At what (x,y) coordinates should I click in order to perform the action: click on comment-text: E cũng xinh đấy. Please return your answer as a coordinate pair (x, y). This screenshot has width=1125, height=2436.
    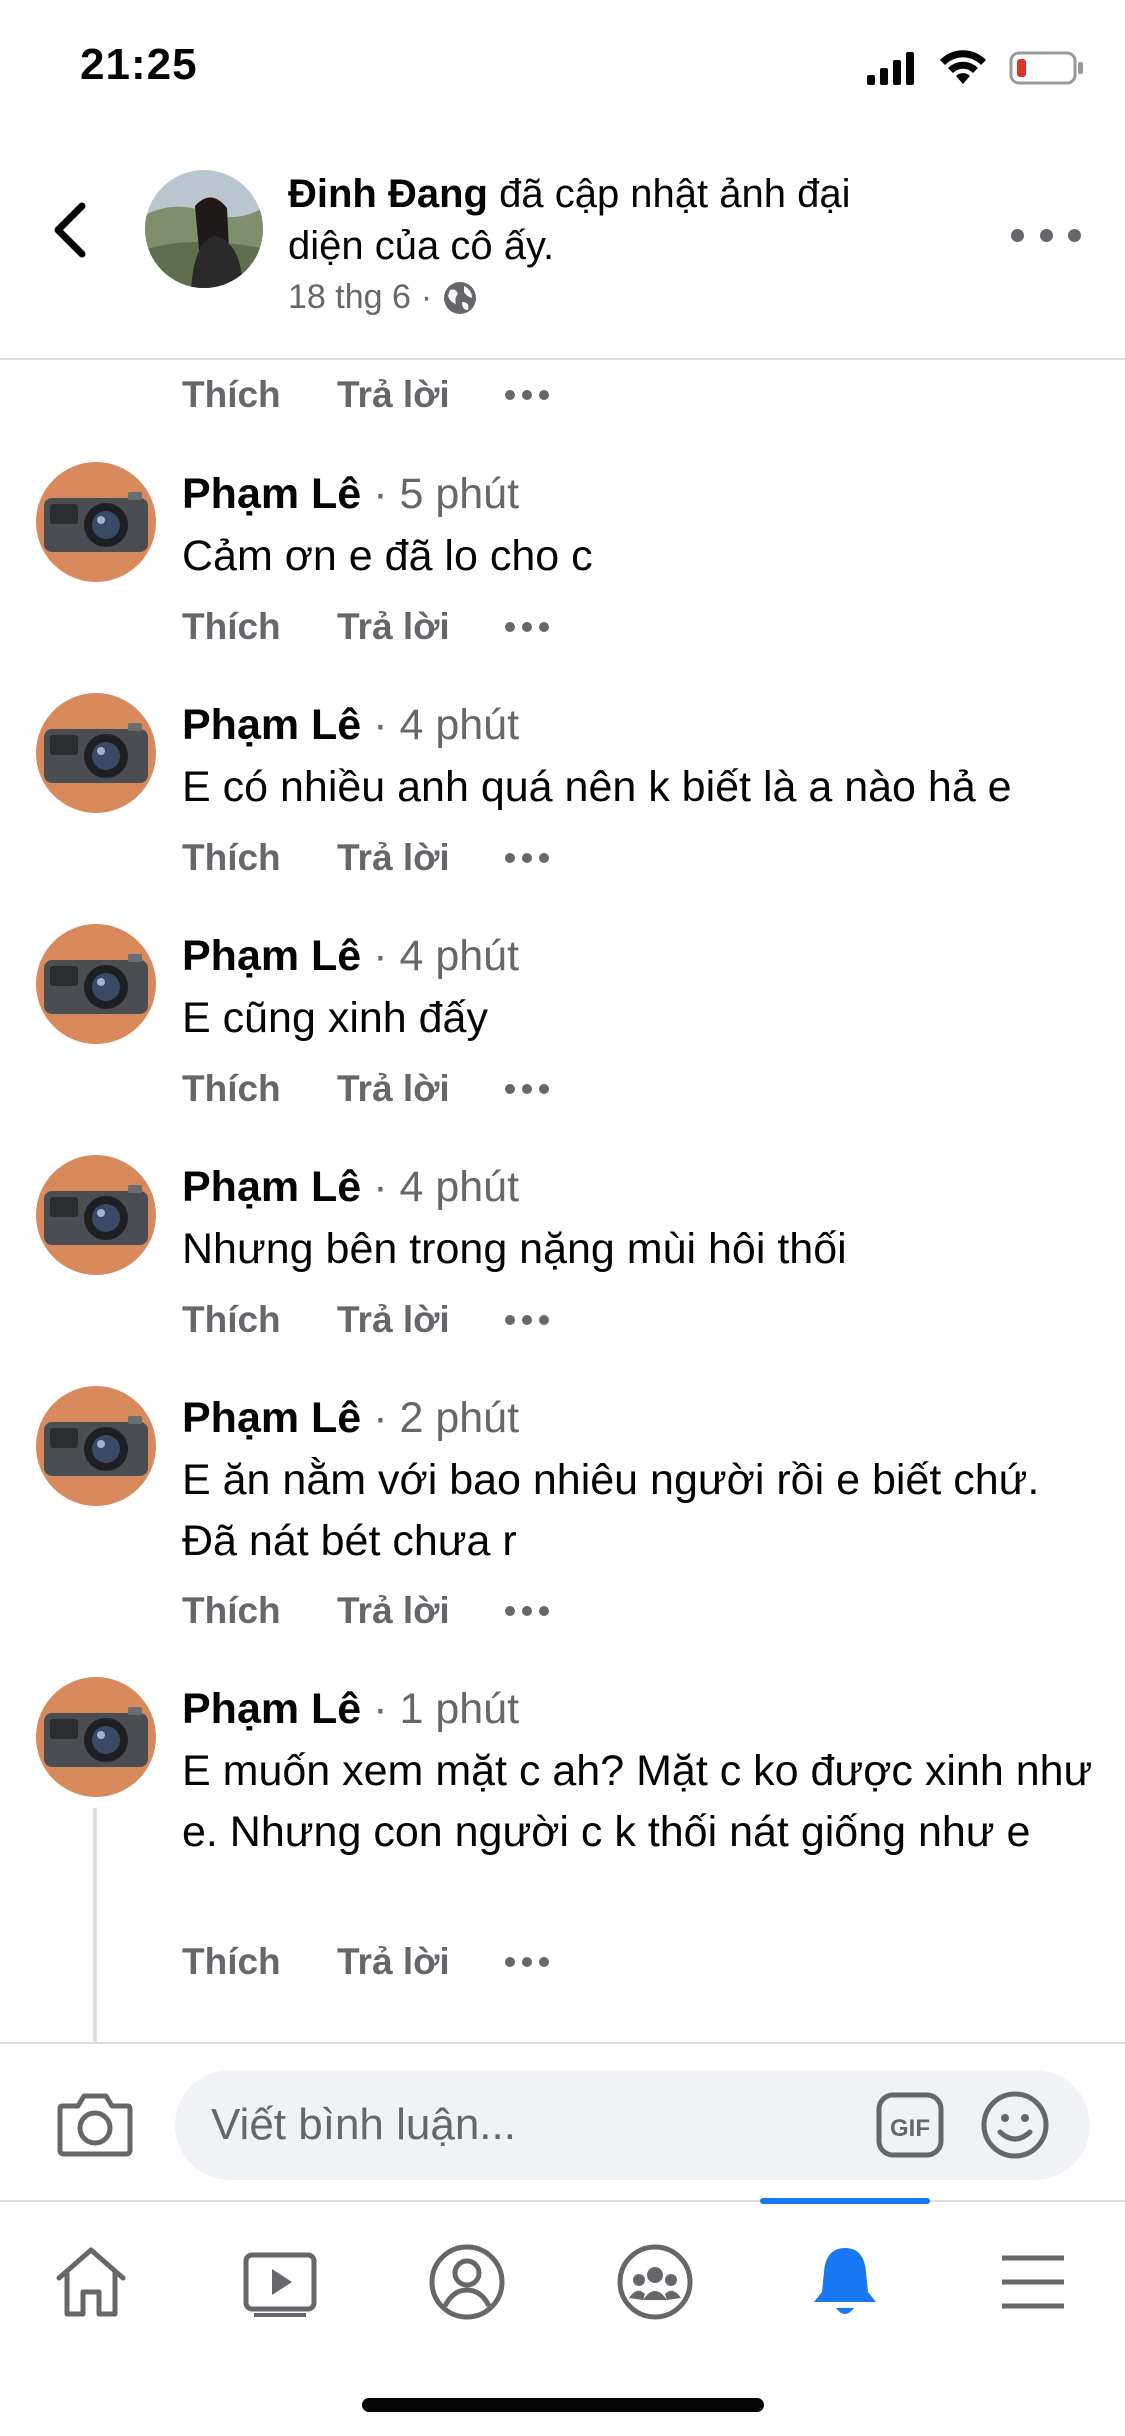
    Looking at the image, I should click on (335, 1018).